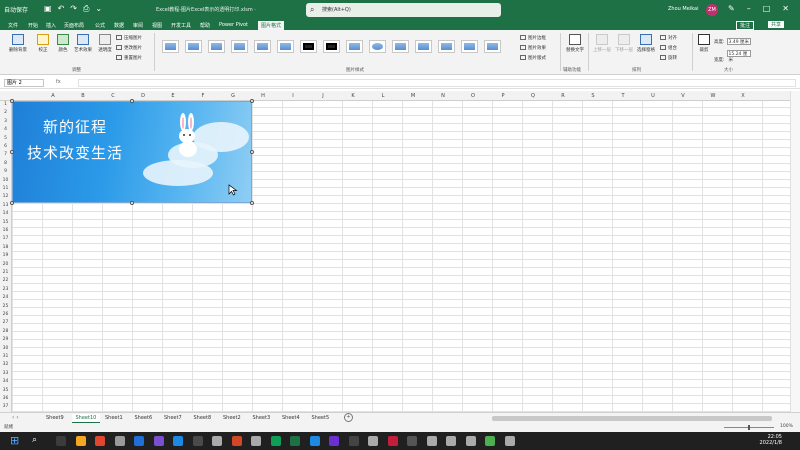  What do you see at coordinates (51, 25) in the screenshot?
I see `tab-insert: 插入` at bounding box center [51, 25].